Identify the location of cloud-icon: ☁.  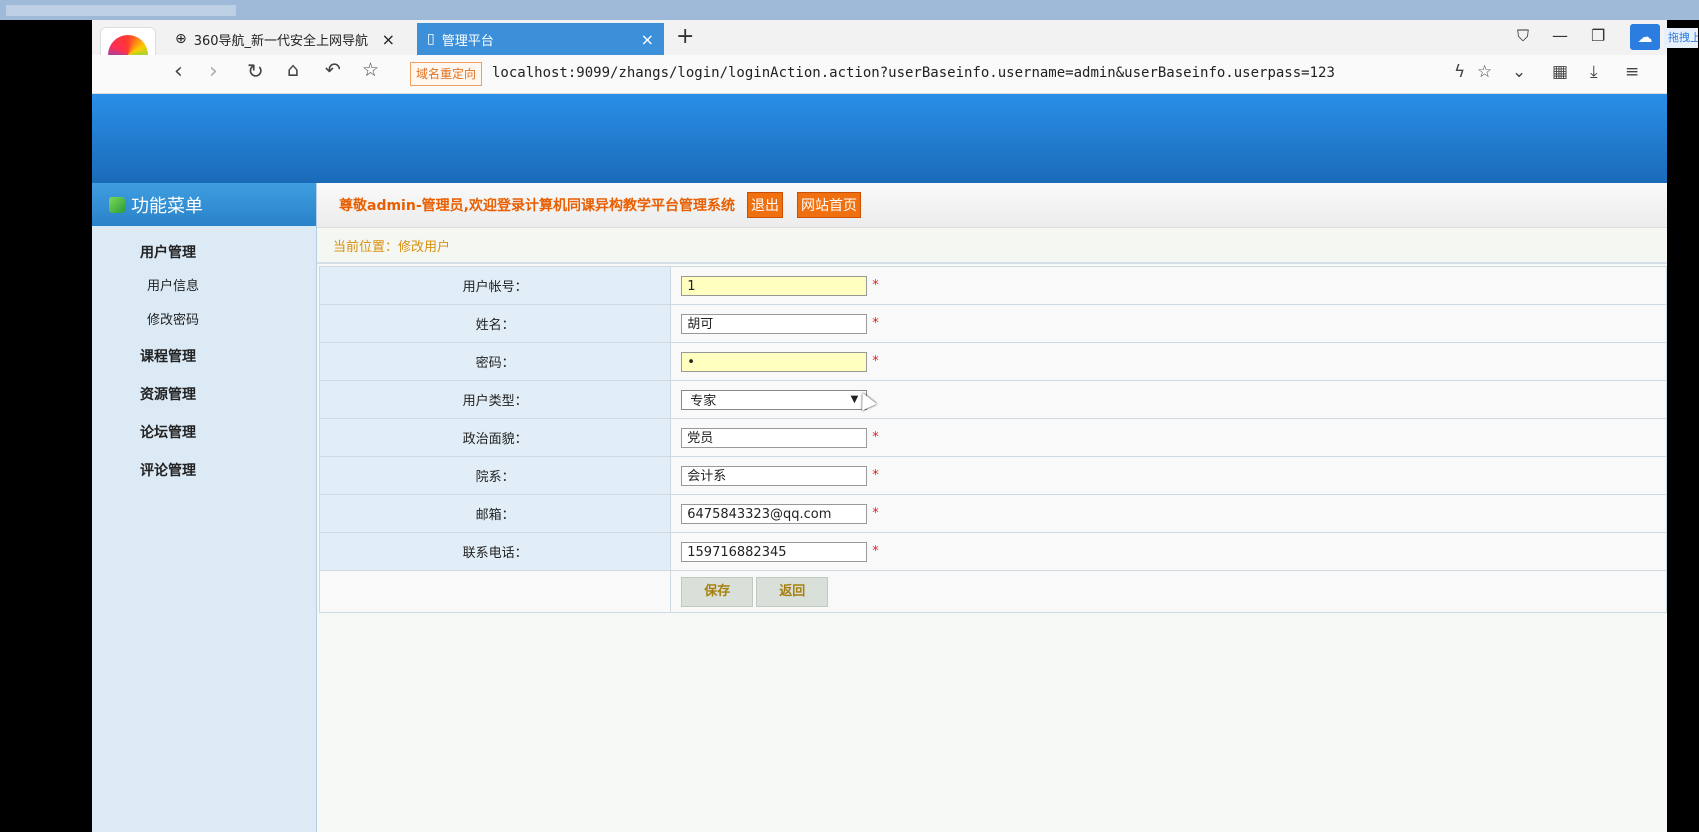
(1645, 37).